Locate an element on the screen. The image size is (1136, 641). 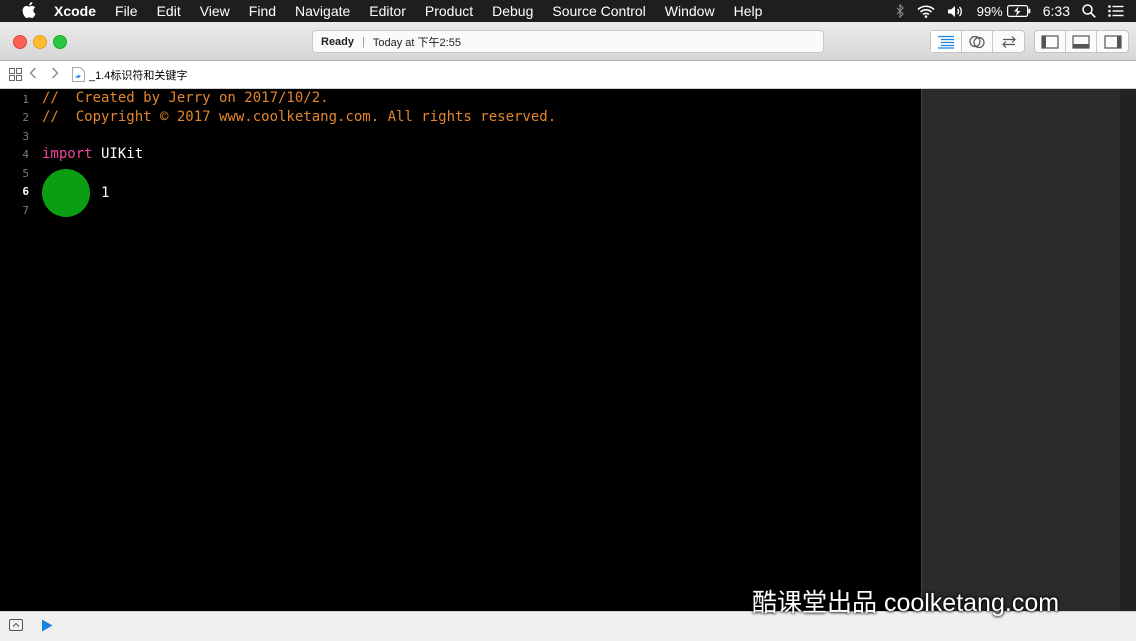
back-chevron-icon is located at coordinates (33, 74).